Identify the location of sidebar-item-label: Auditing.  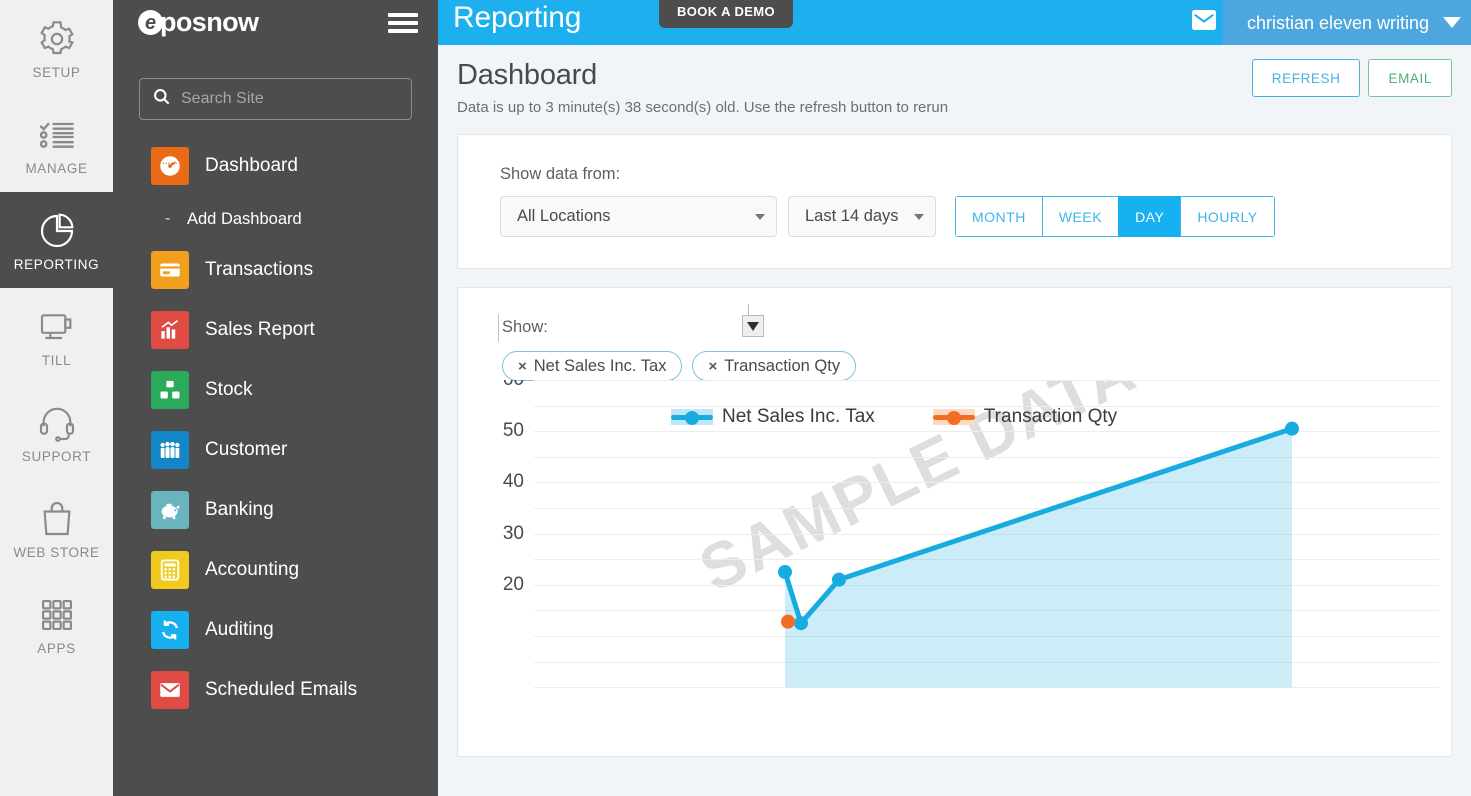
(239, 629).